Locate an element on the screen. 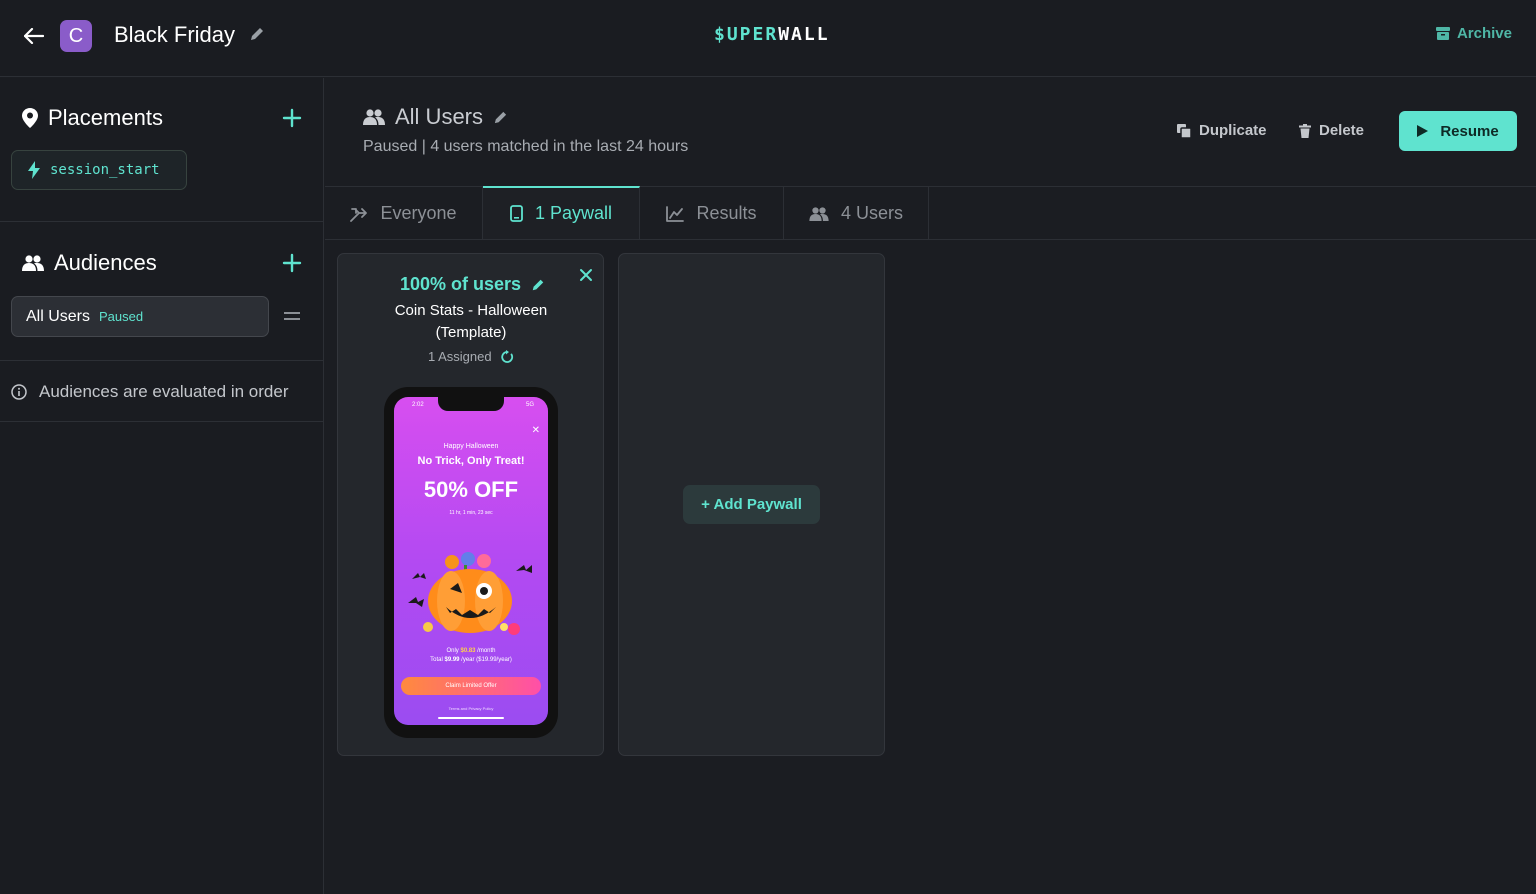 The height and width of the screenshot is (894, 1536). tab-results: Results is located at coordinates (712, 213).